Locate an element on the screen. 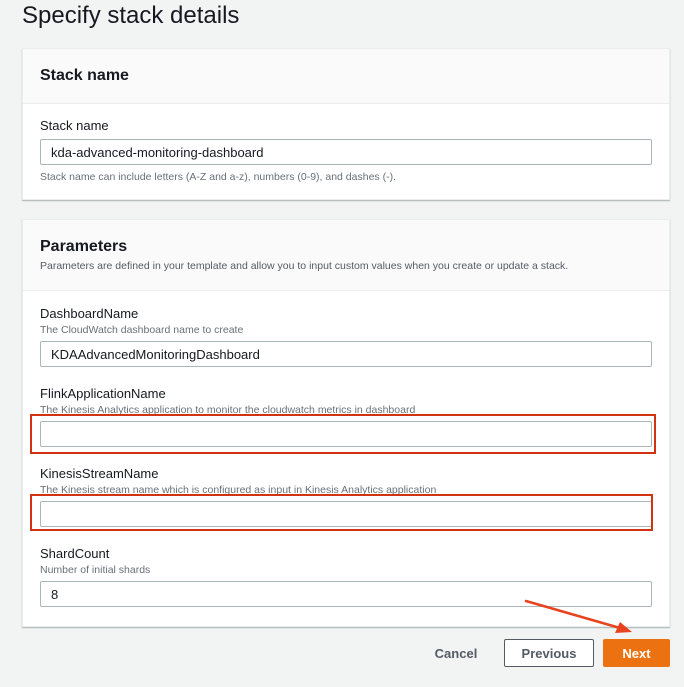 The height and width of the screenshot is (687, 684). kinesis-stream-name-input is located at coordinates (346, 514).